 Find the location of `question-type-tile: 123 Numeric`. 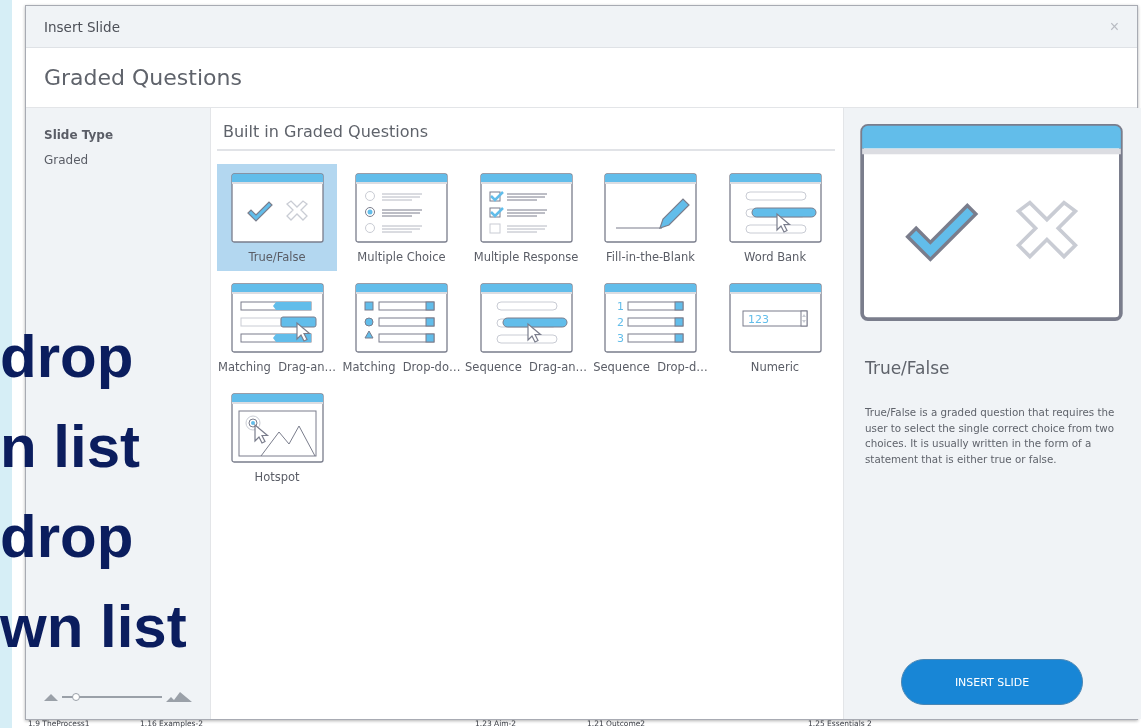

question-type-tile: 123 Numeric is located at coordinates (775, 327).